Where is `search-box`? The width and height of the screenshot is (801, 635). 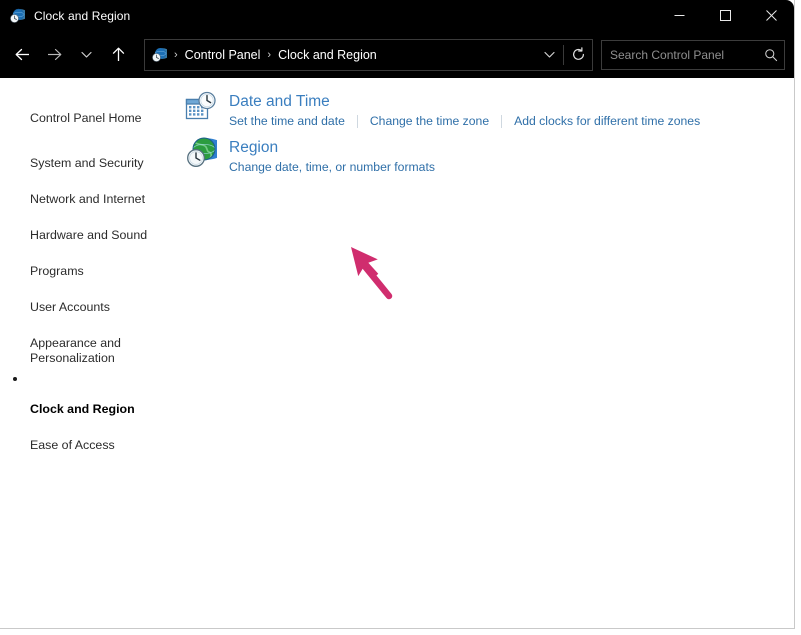
search-box is located at coordinates (693, 54).